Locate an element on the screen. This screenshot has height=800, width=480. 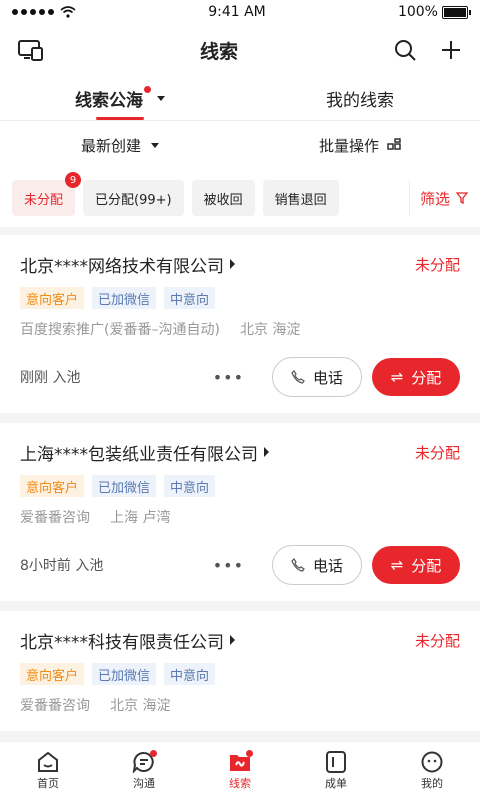
nav-label: 我的 is located at coordinates (432, 783).